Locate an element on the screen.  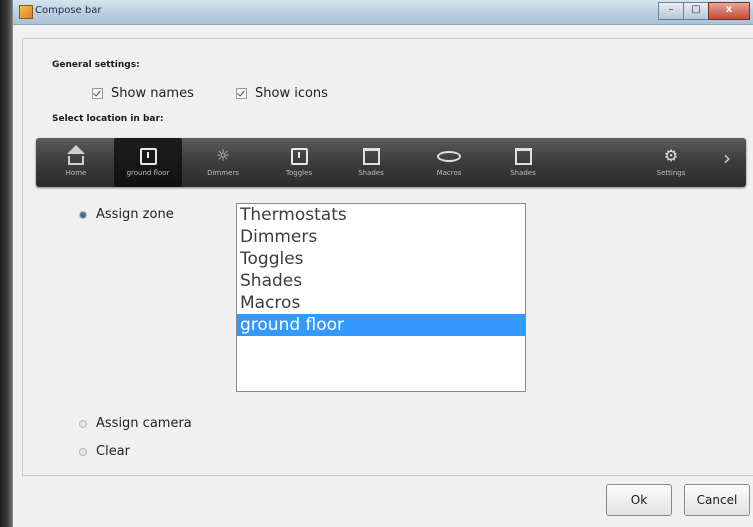
list-item: Dimmers is located at coordinates (381, 237).